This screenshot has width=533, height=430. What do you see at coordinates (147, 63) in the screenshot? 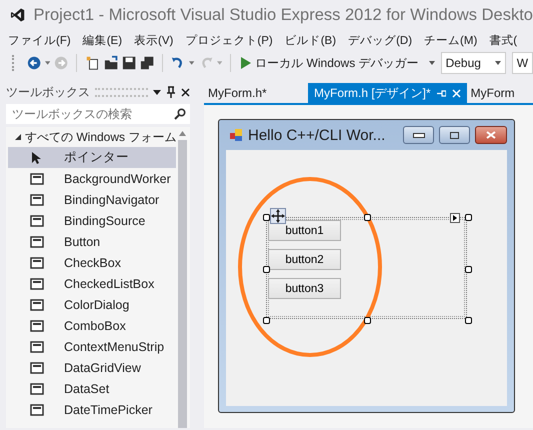
I see `save-all-icon` at bounding box center [147, 63].